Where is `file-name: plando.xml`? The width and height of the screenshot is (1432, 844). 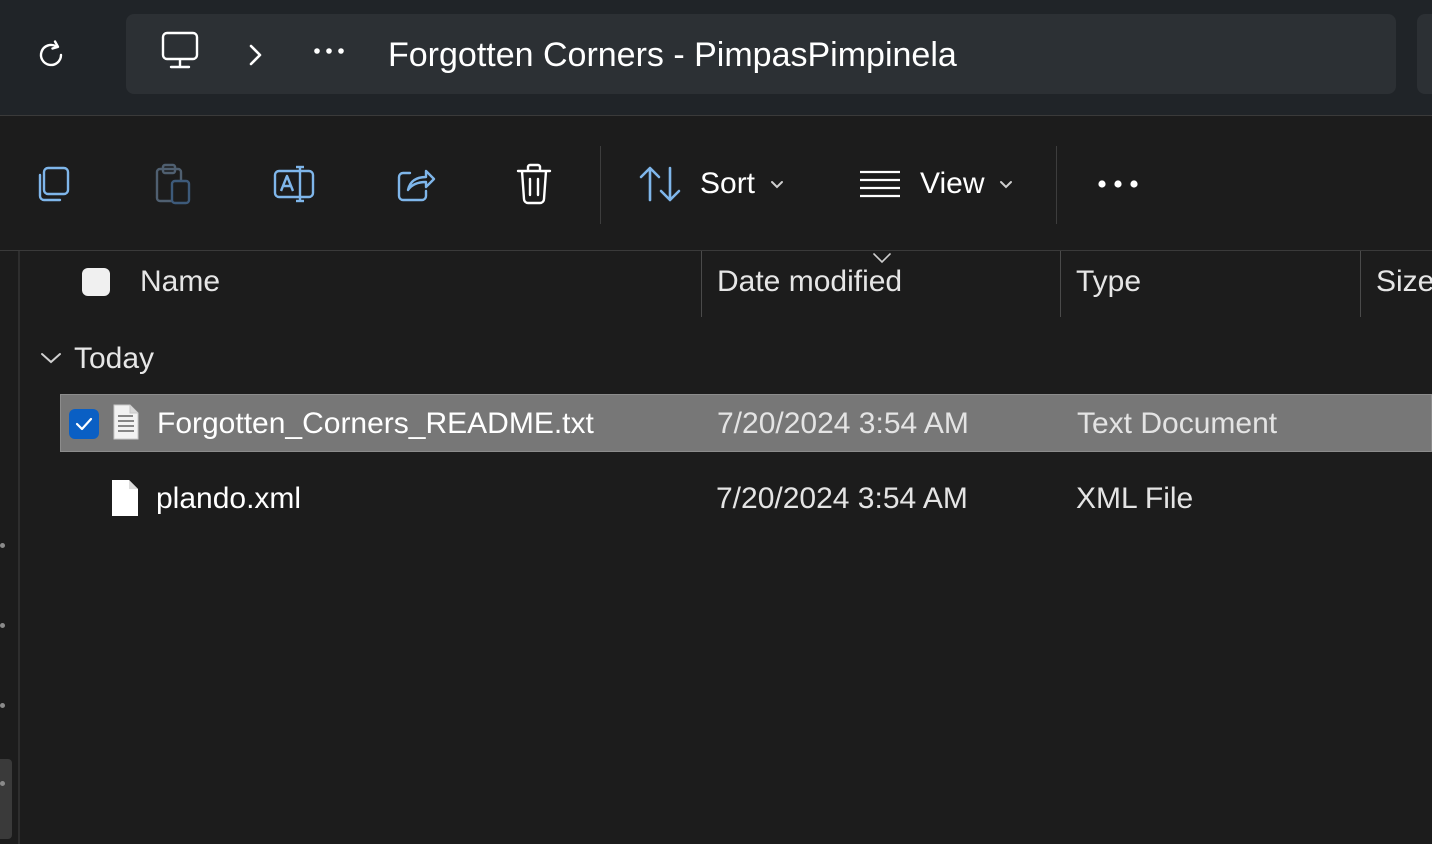 file-name: plando.xml is located at coordinates (228, 499).